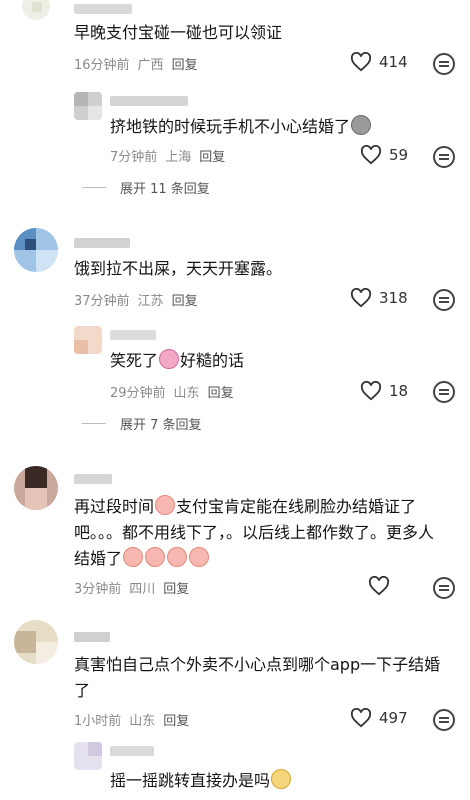 This screenshot has height=800, width=470. Describe the element at coordinates (102, 65) in the screenshot. I see `comment-time: 16分钟前` at that location.